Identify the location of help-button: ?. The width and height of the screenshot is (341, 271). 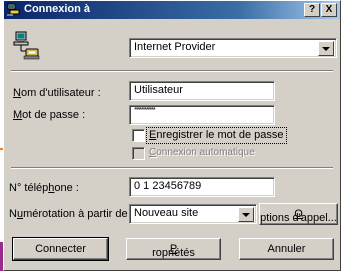
(312, 10).